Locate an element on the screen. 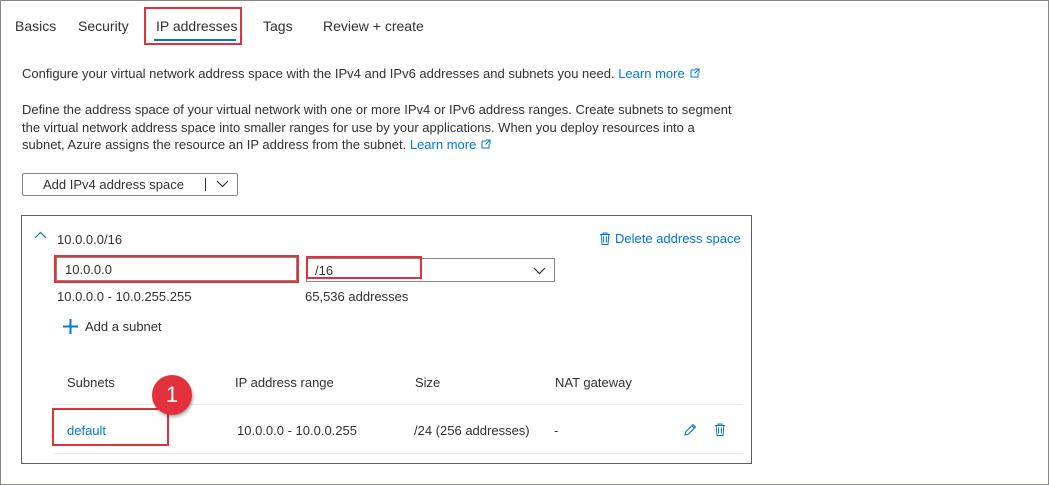  add-address-space-label: Add IPv4 address space is located at coordinates (113, 184).